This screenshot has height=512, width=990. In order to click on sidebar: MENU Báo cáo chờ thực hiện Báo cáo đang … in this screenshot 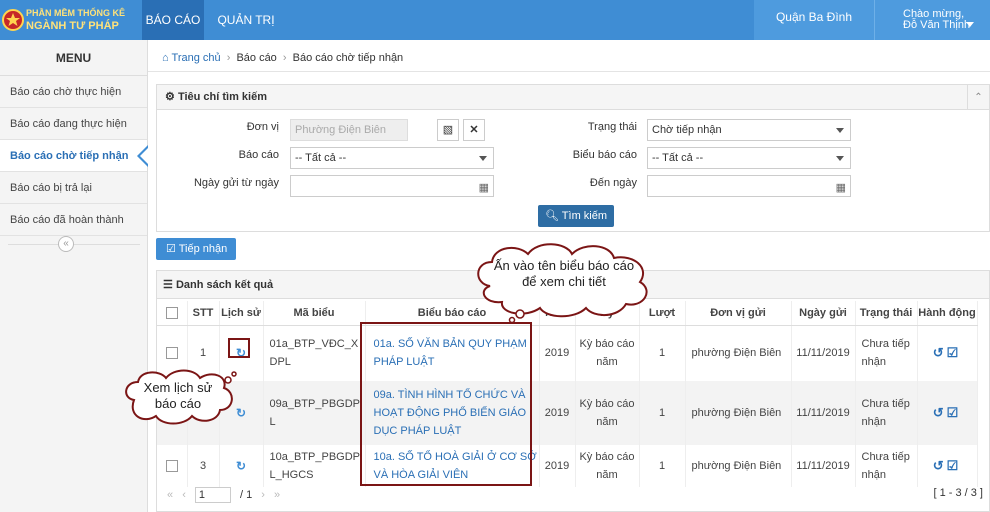, I will do `click(74, 276)`.